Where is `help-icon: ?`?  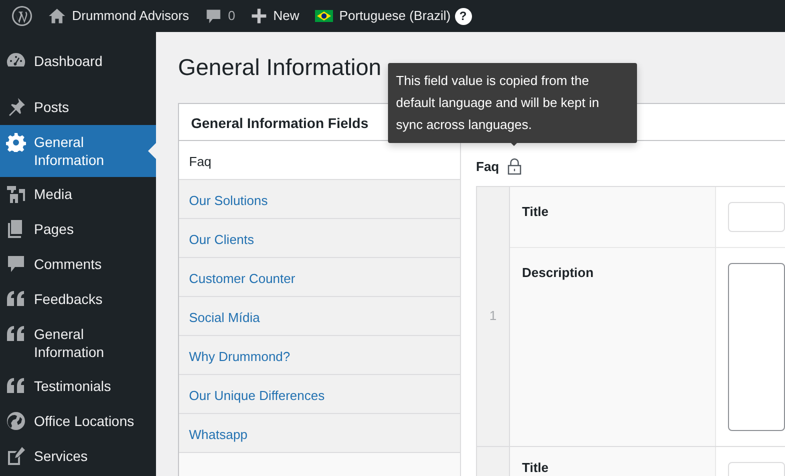 help-icon: ? is located at coordinates (463, 16).